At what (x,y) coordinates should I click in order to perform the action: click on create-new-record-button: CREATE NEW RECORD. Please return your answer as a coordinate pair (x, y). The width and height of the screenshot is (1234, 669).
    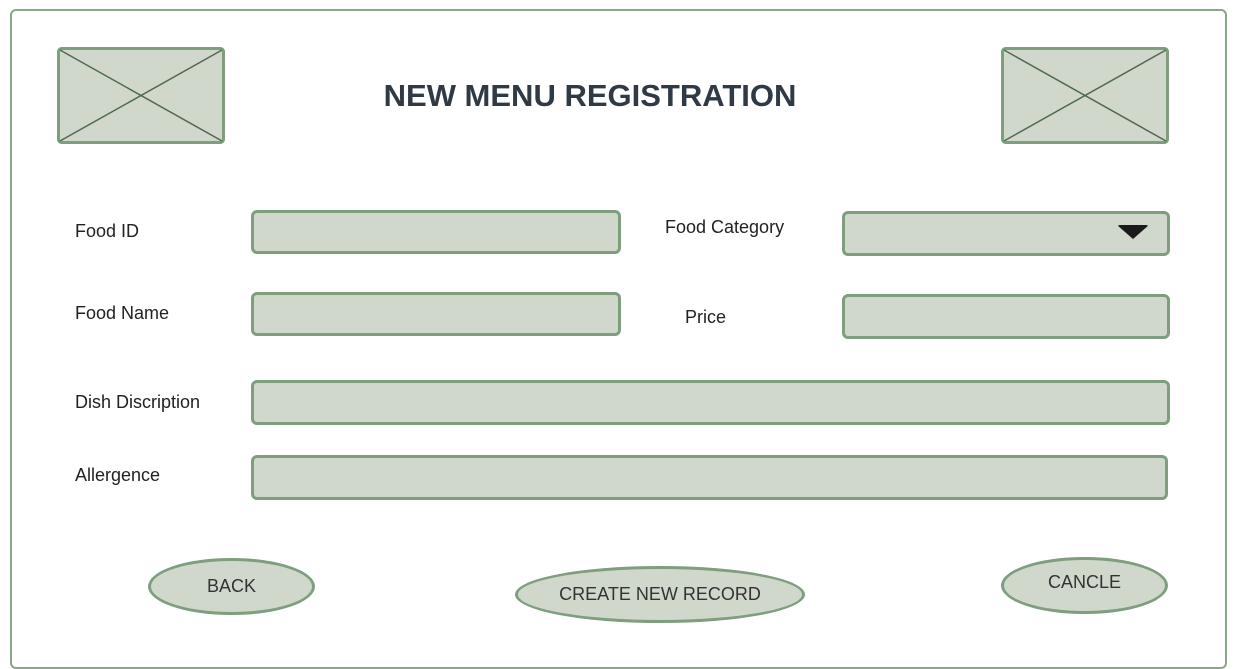
    Looking at the image, I should click on (660, 594).